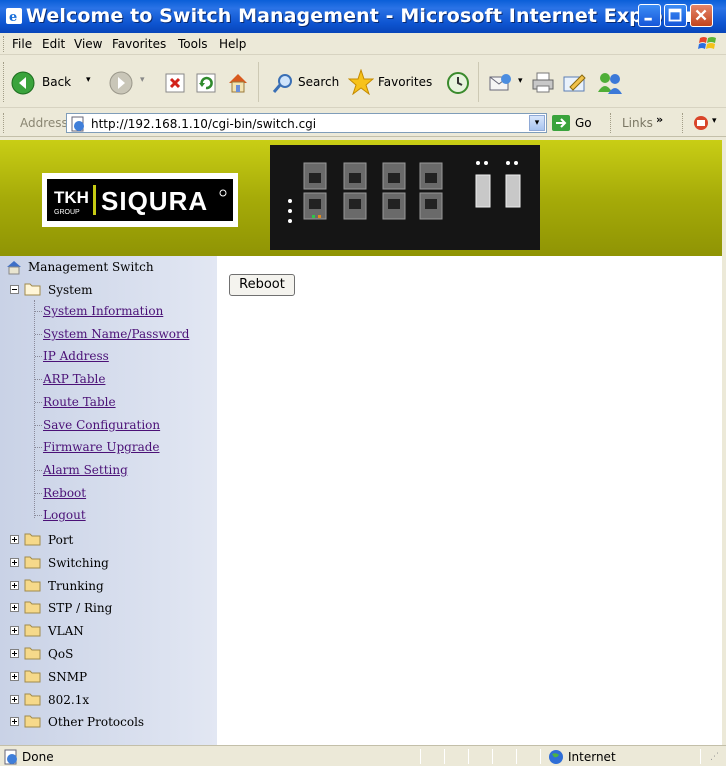  Describe the element at coordinates (38, 757) in the screenshot. I see `status-text: Done` at that location.